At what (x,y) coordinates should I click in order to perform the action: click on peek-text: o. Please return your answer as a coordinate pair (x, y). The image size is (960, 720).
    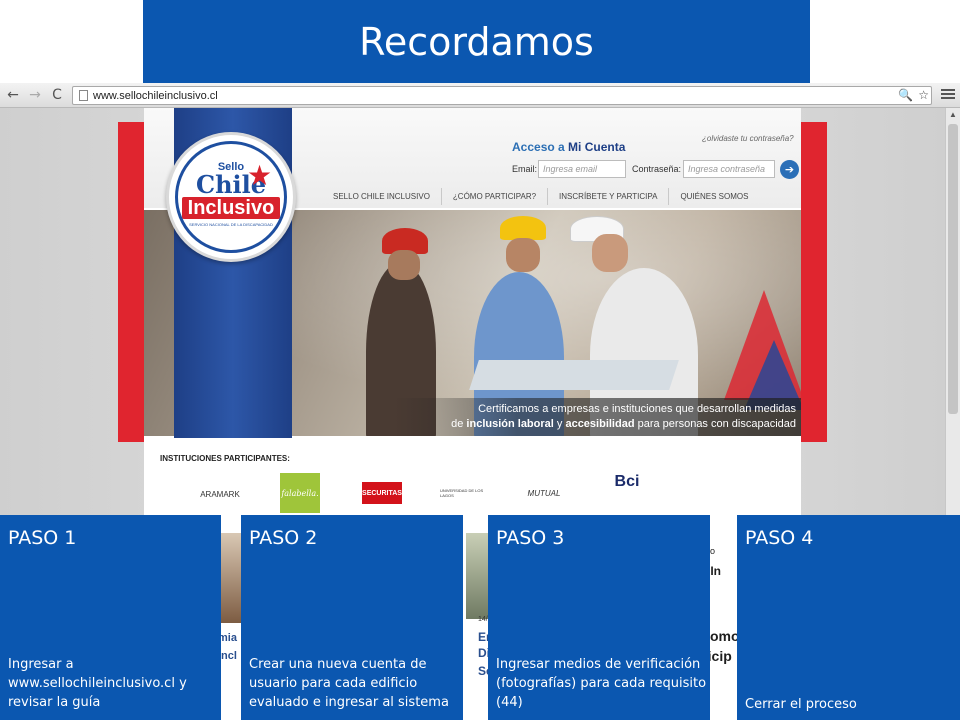
    Looking at the image, I should click on (713, 551).